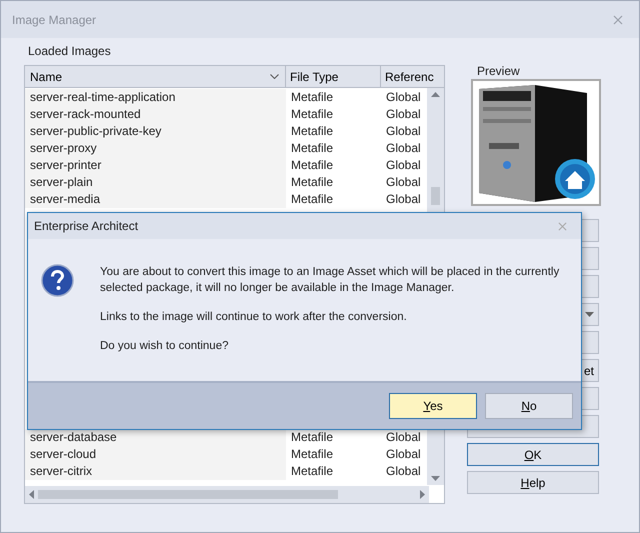 The width and height of the screenshot is (640, 533). I want to click on dialog-button: Yes, so click(433, 406).